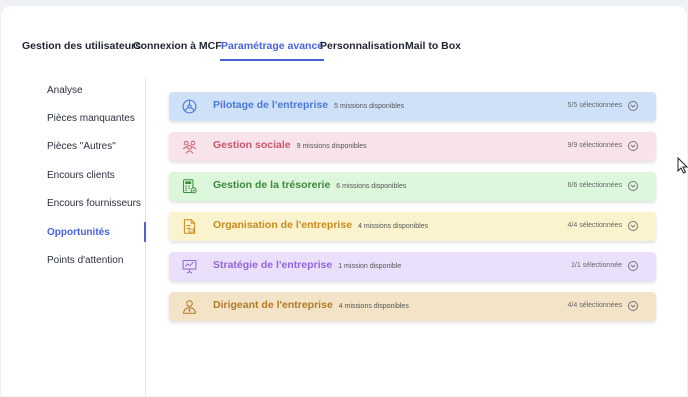 The width and height of the screenshot is (688, 397). I want to click on person-badge-icon, so click(189, 307).